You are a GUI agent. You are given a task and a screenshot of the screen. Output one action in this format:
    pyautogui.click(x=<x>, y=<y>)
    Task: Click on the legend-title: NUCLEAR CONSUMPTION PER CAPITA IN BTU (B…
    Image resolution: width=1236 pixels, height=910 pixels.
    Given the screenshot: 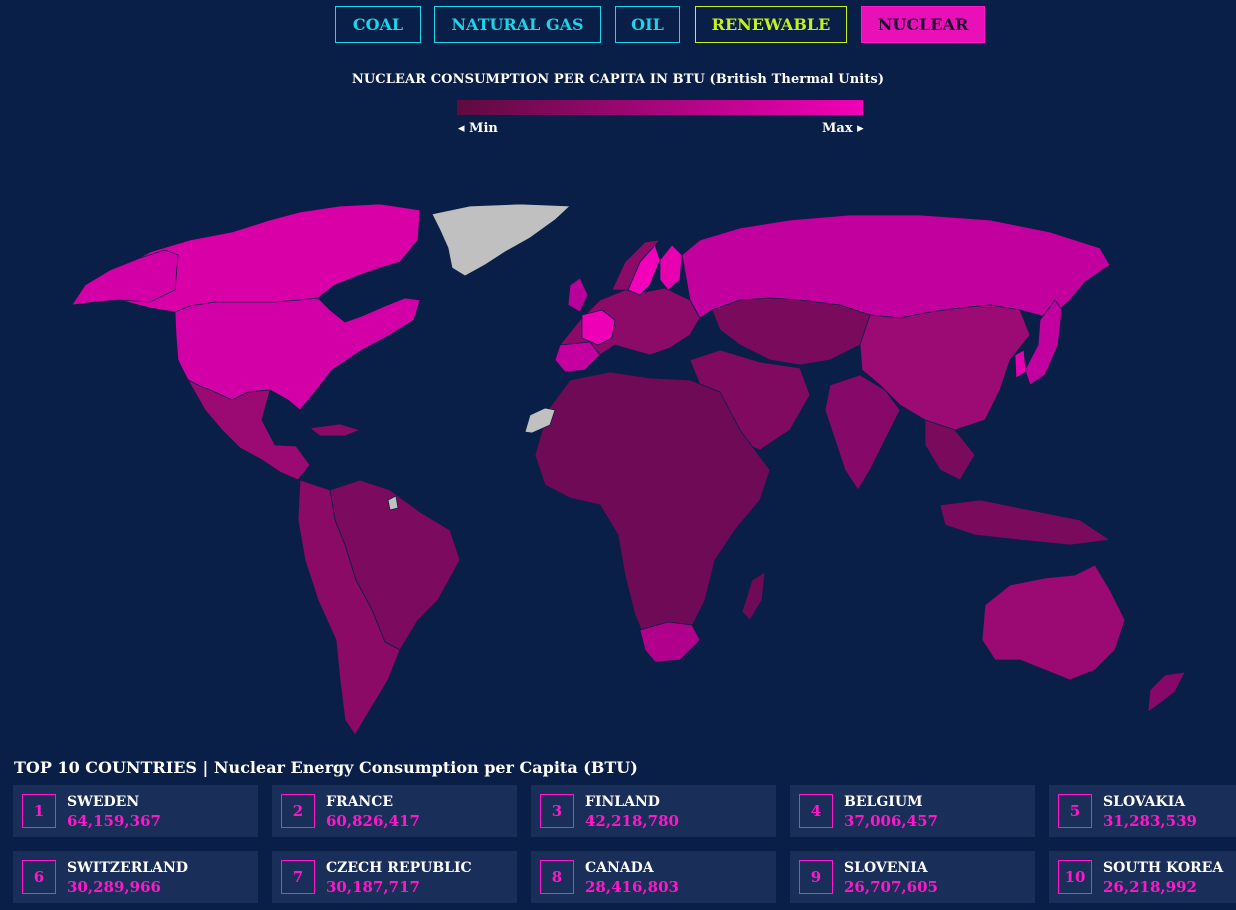 What is the action you would take?
    pyautogui.click(x=618, y=79)
    